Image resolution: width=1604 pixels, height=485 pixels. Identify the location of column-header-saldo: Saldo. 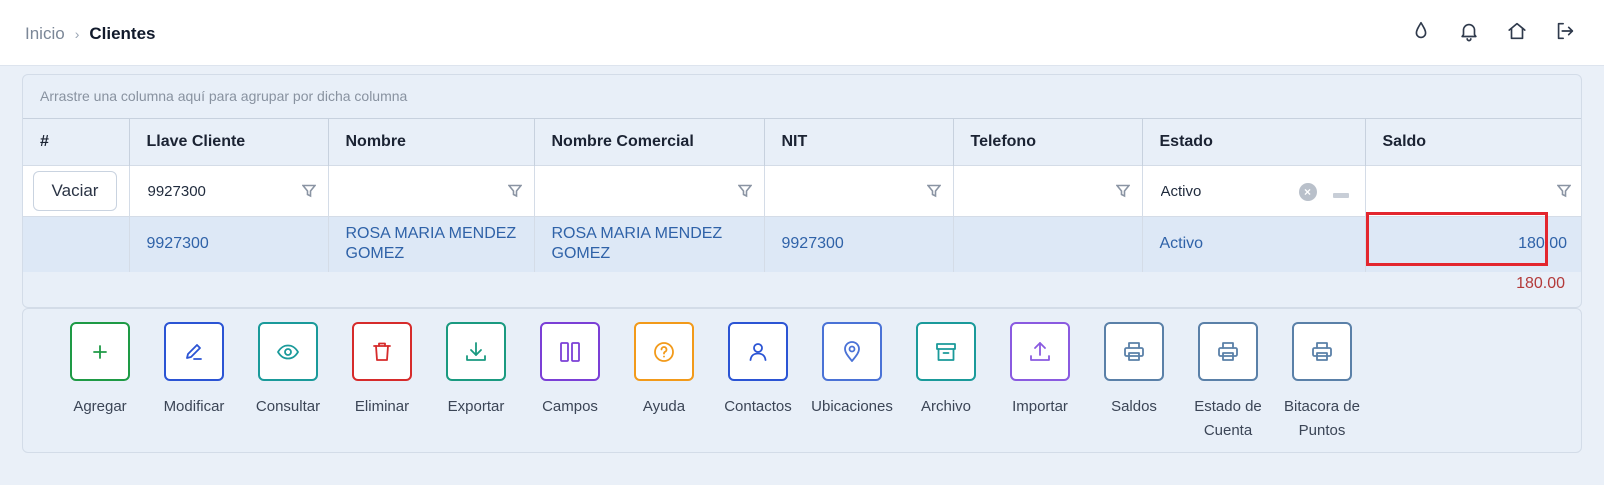
(1473, 142).